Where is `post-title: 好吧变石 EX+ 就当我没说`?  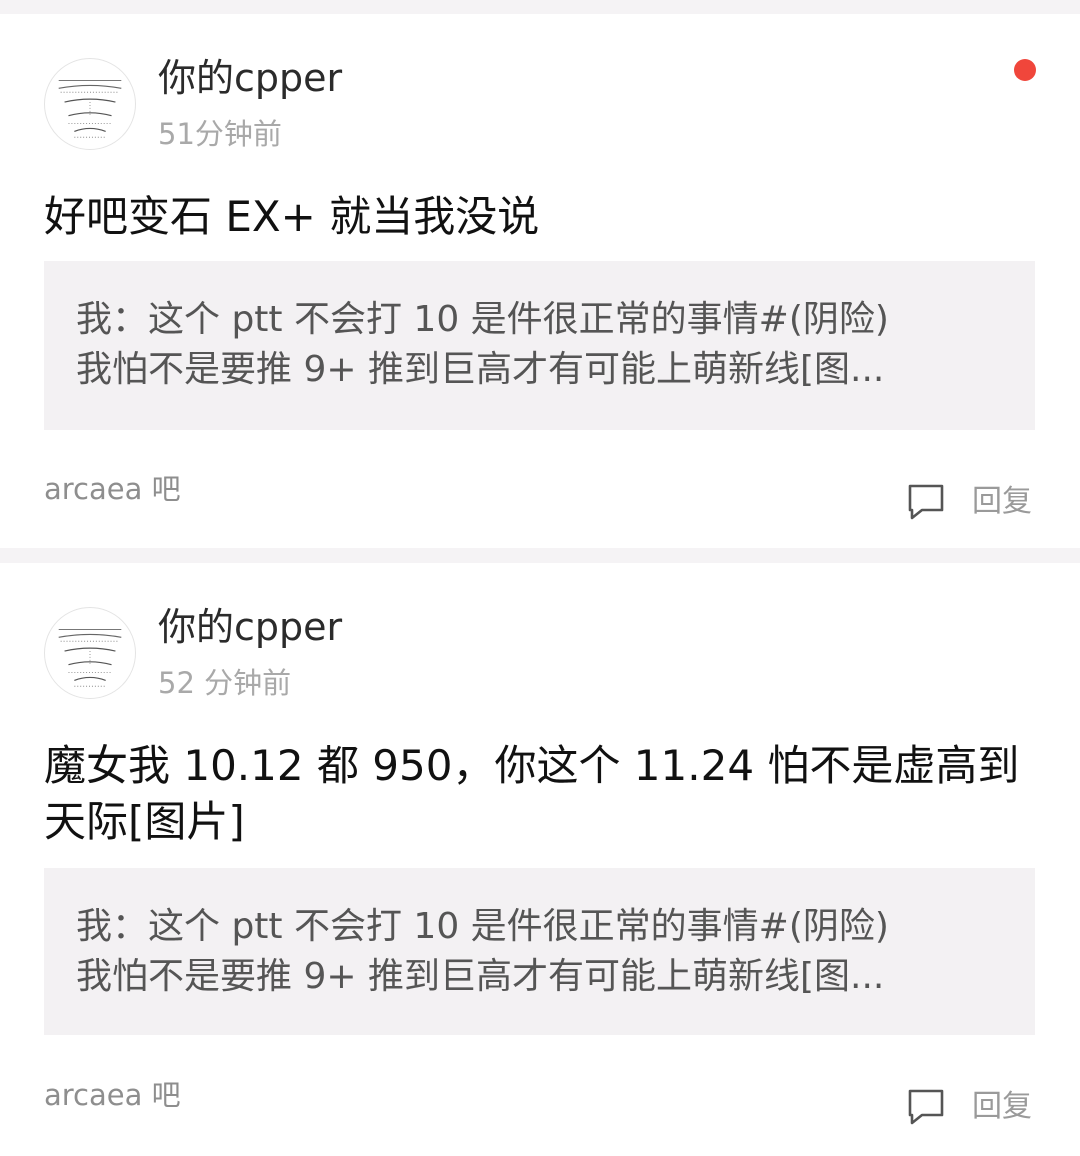
post-title: 好吧变石 EX+ 就当我没说 is located at coordinates (534, 217).